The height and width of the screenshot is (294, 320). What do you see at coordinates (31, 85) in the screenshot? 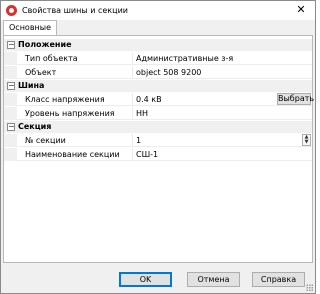
I see `category-label: Шина` at bounding box center [31, 85].